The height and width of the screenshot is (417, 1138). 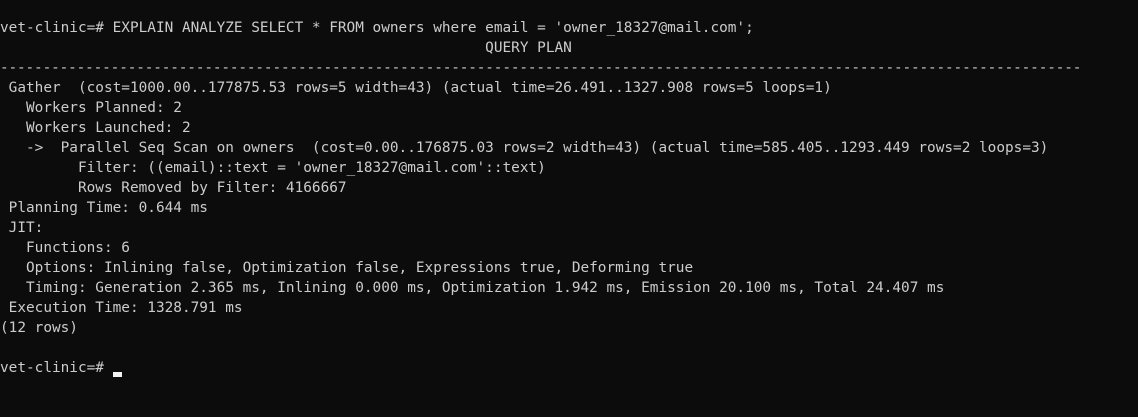 I want to click on plan-line: Planning Time: 0.644 ms, so click(x=104, y=208).